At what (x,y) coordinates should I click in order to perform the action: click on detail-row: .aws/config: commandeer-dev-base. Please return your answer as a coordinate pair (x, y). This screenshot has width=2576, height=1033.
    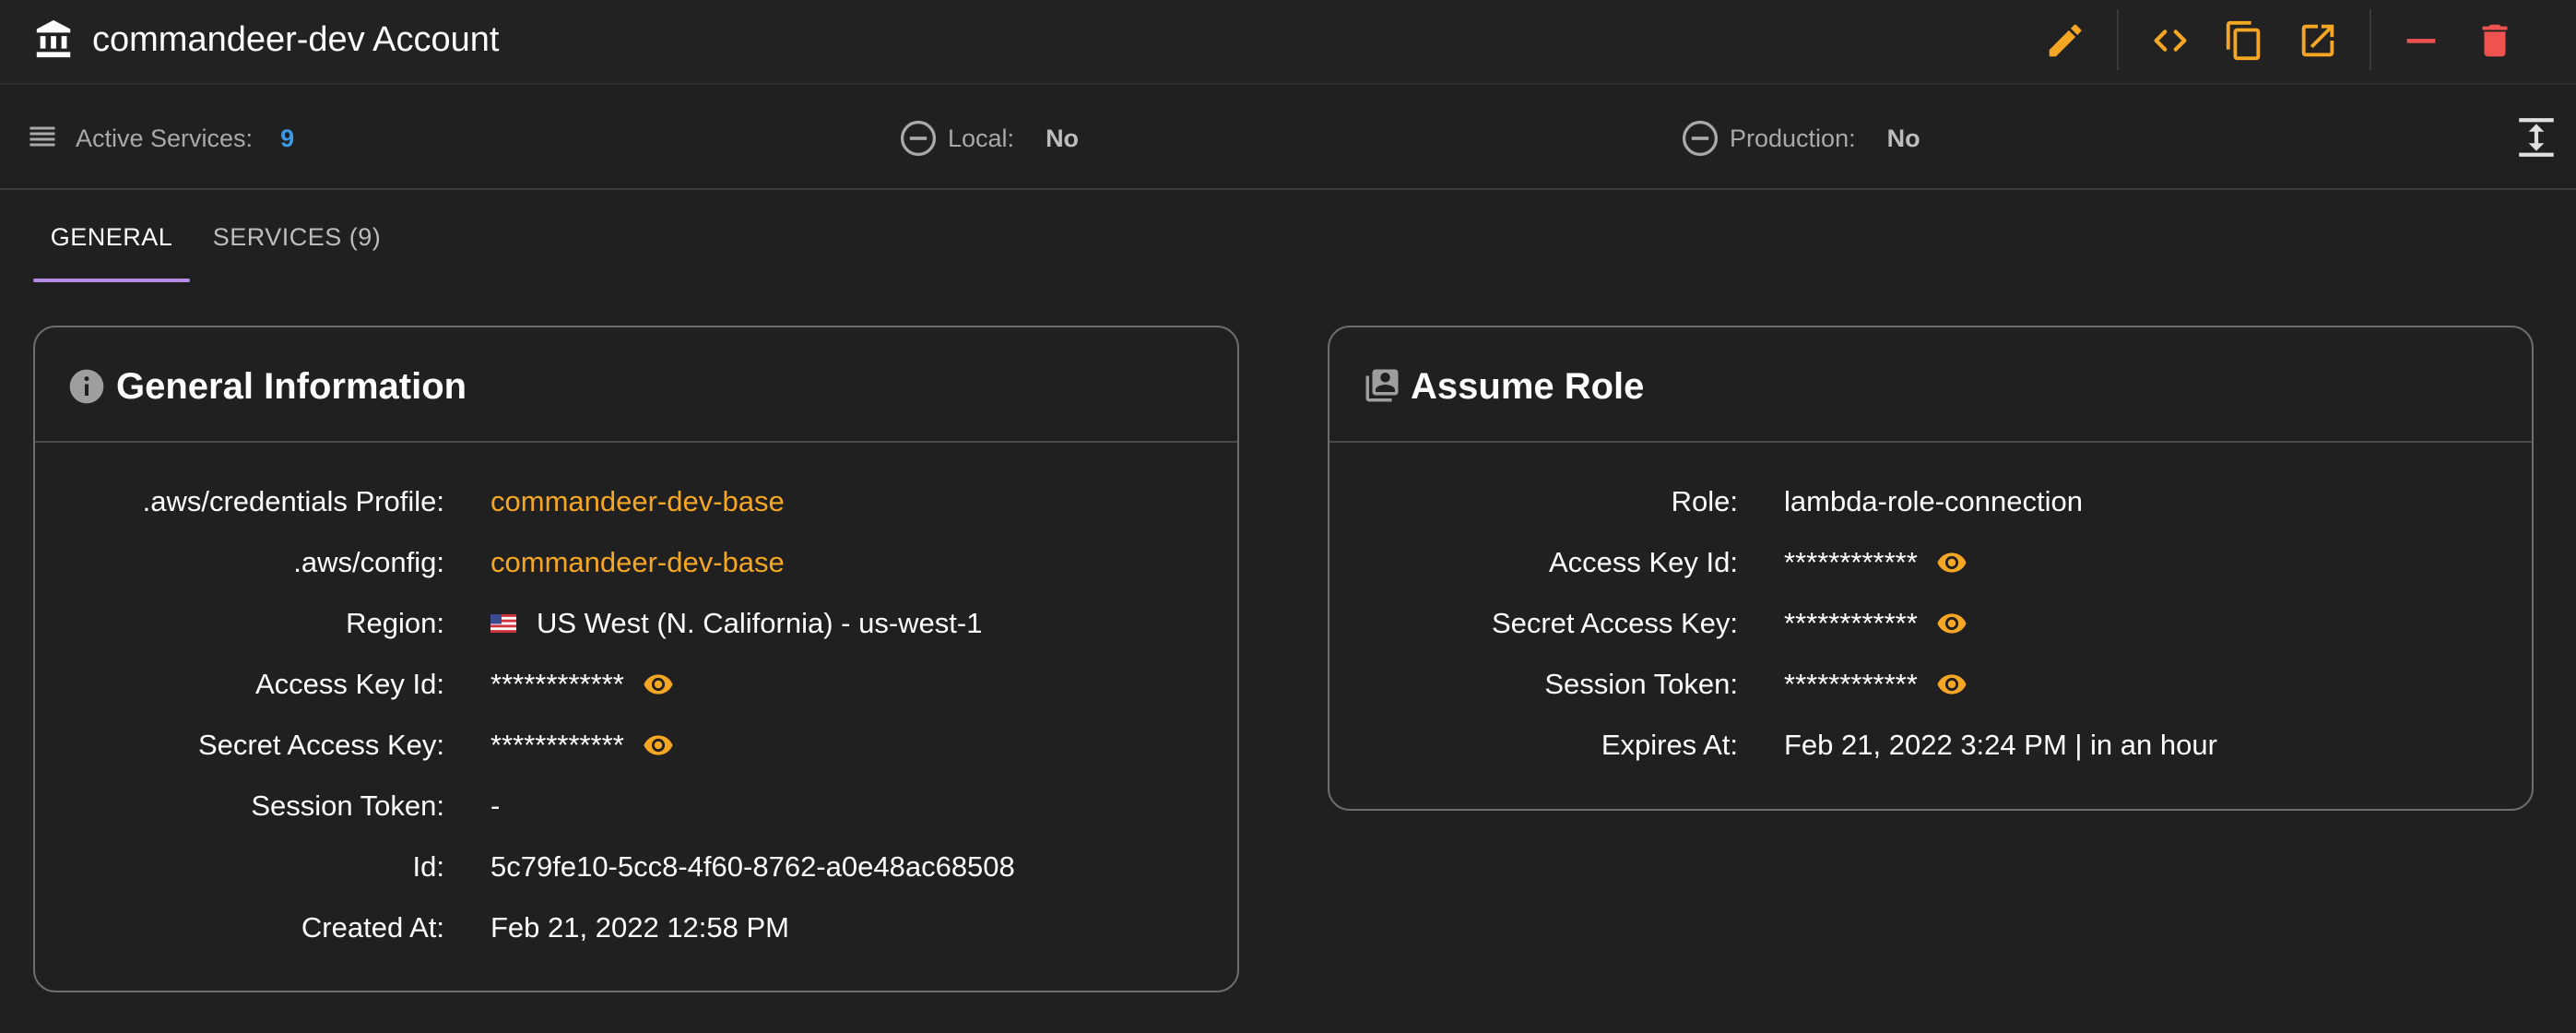
    Looking at the image, I should click on (636, 562).